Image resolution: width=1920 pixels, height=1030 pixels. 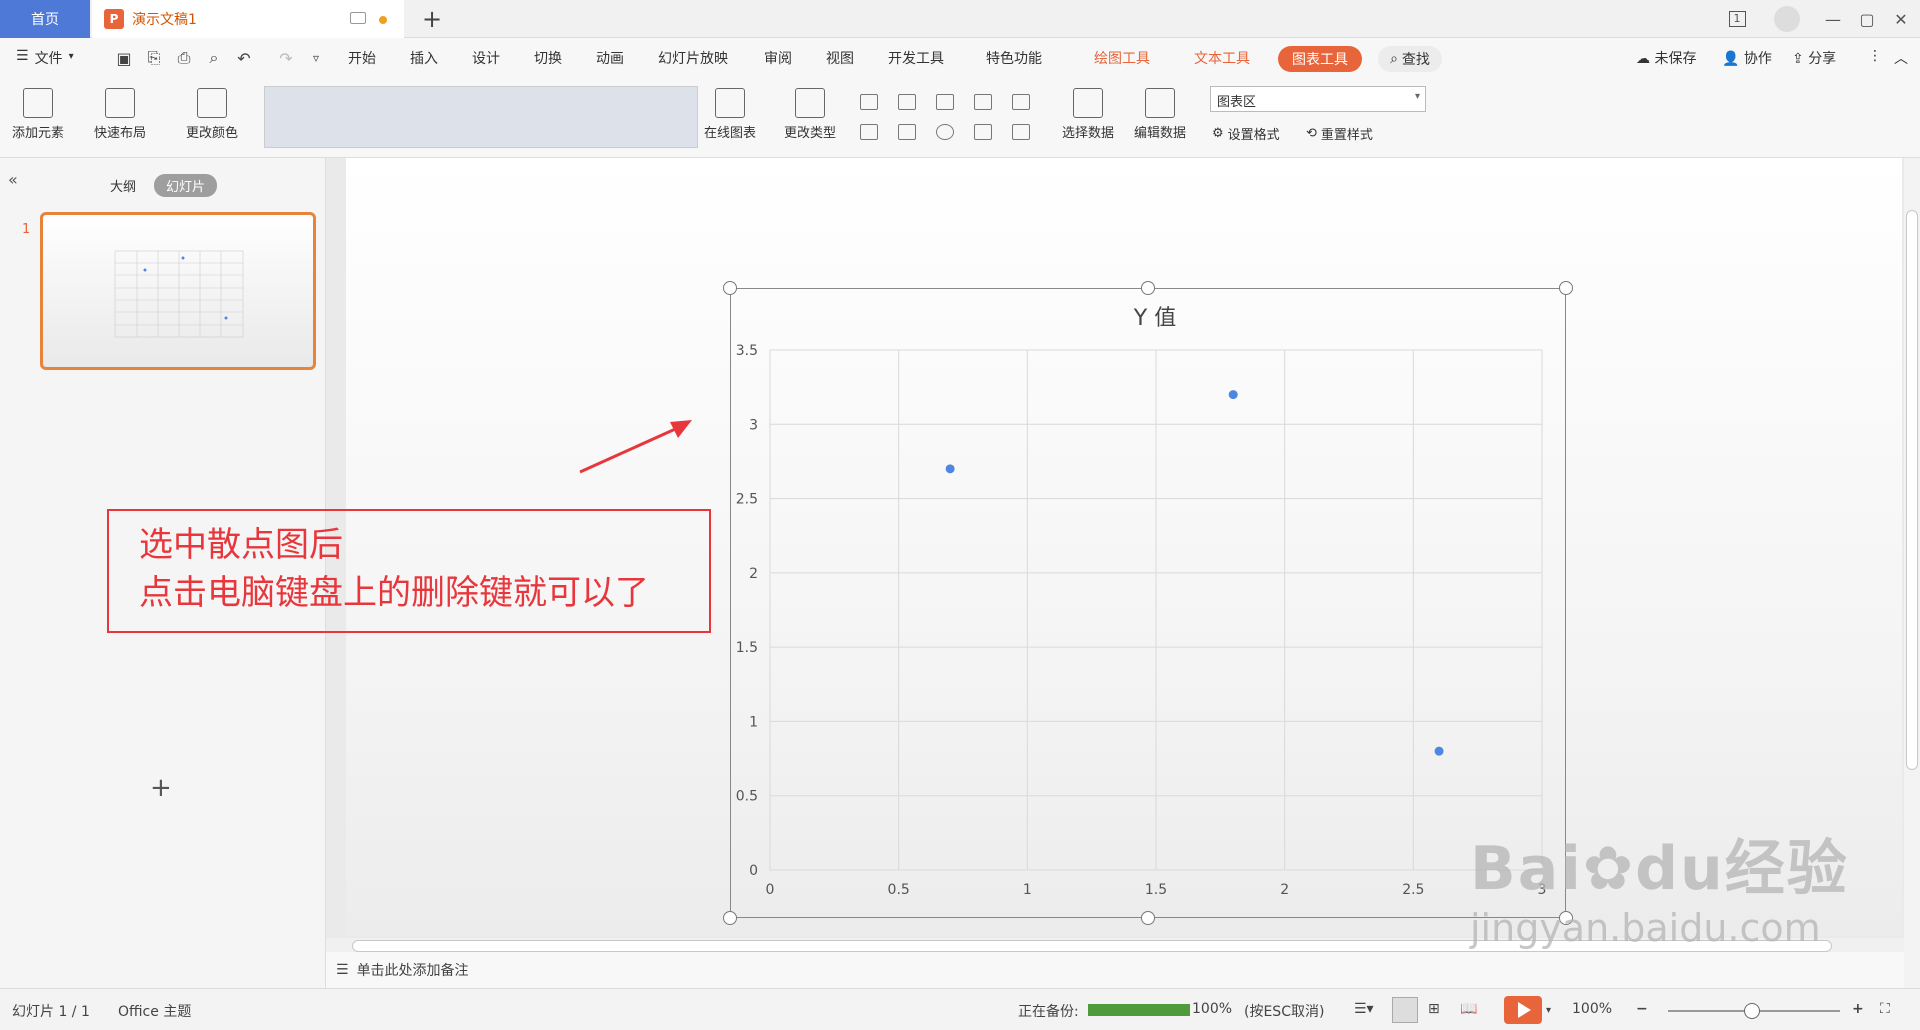 I want to click on customize-icon: ▿, so click(x=316, y=58).